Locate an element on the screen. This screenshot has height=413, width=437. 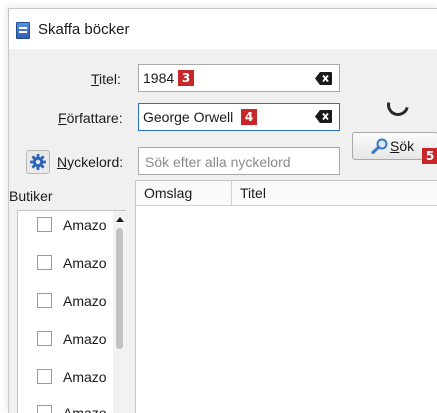
clear-title-icon is located at coordinates (323, 78).